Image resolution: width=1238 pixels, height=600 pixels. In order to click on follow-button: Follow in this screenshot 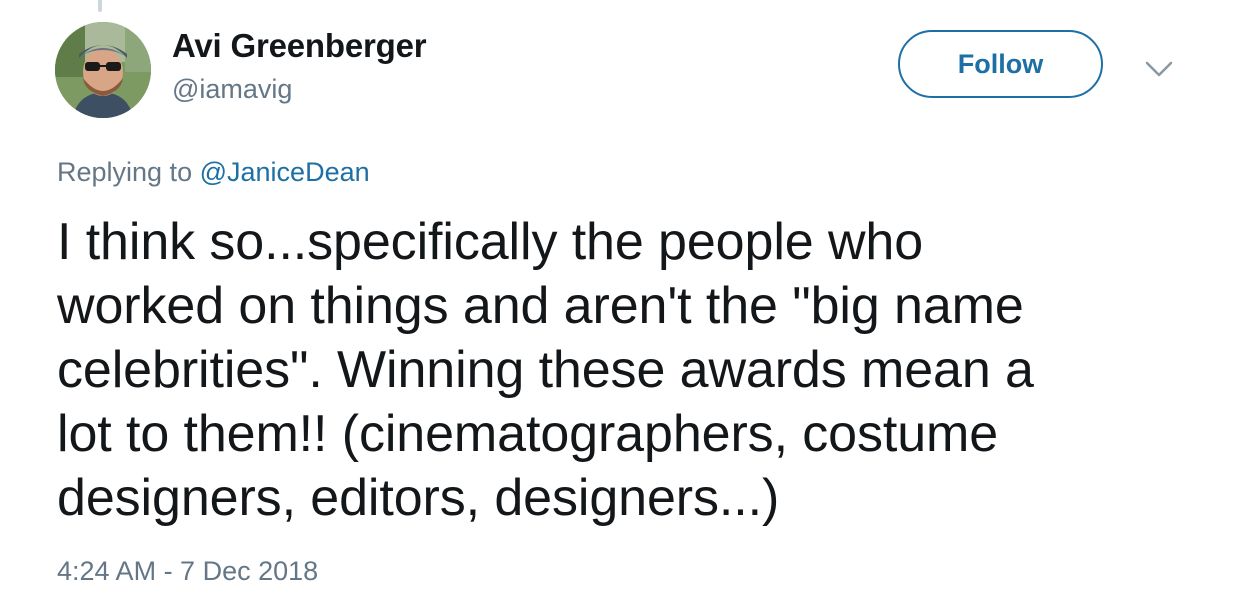, I will do `click(1000, 64)`.